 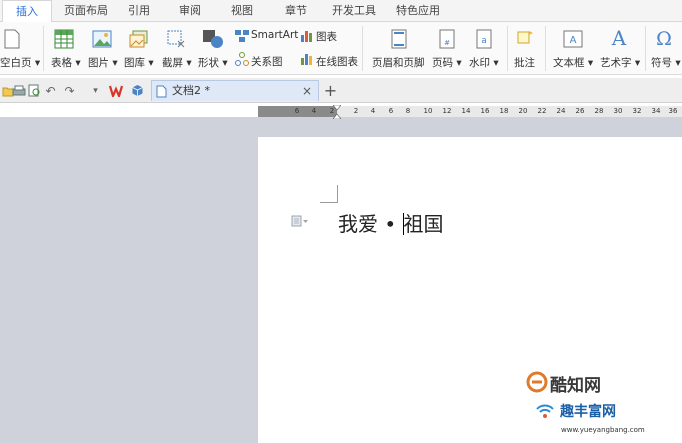 I want to click on gallery-button: 图库 ▾, so click(x=139, y=62).